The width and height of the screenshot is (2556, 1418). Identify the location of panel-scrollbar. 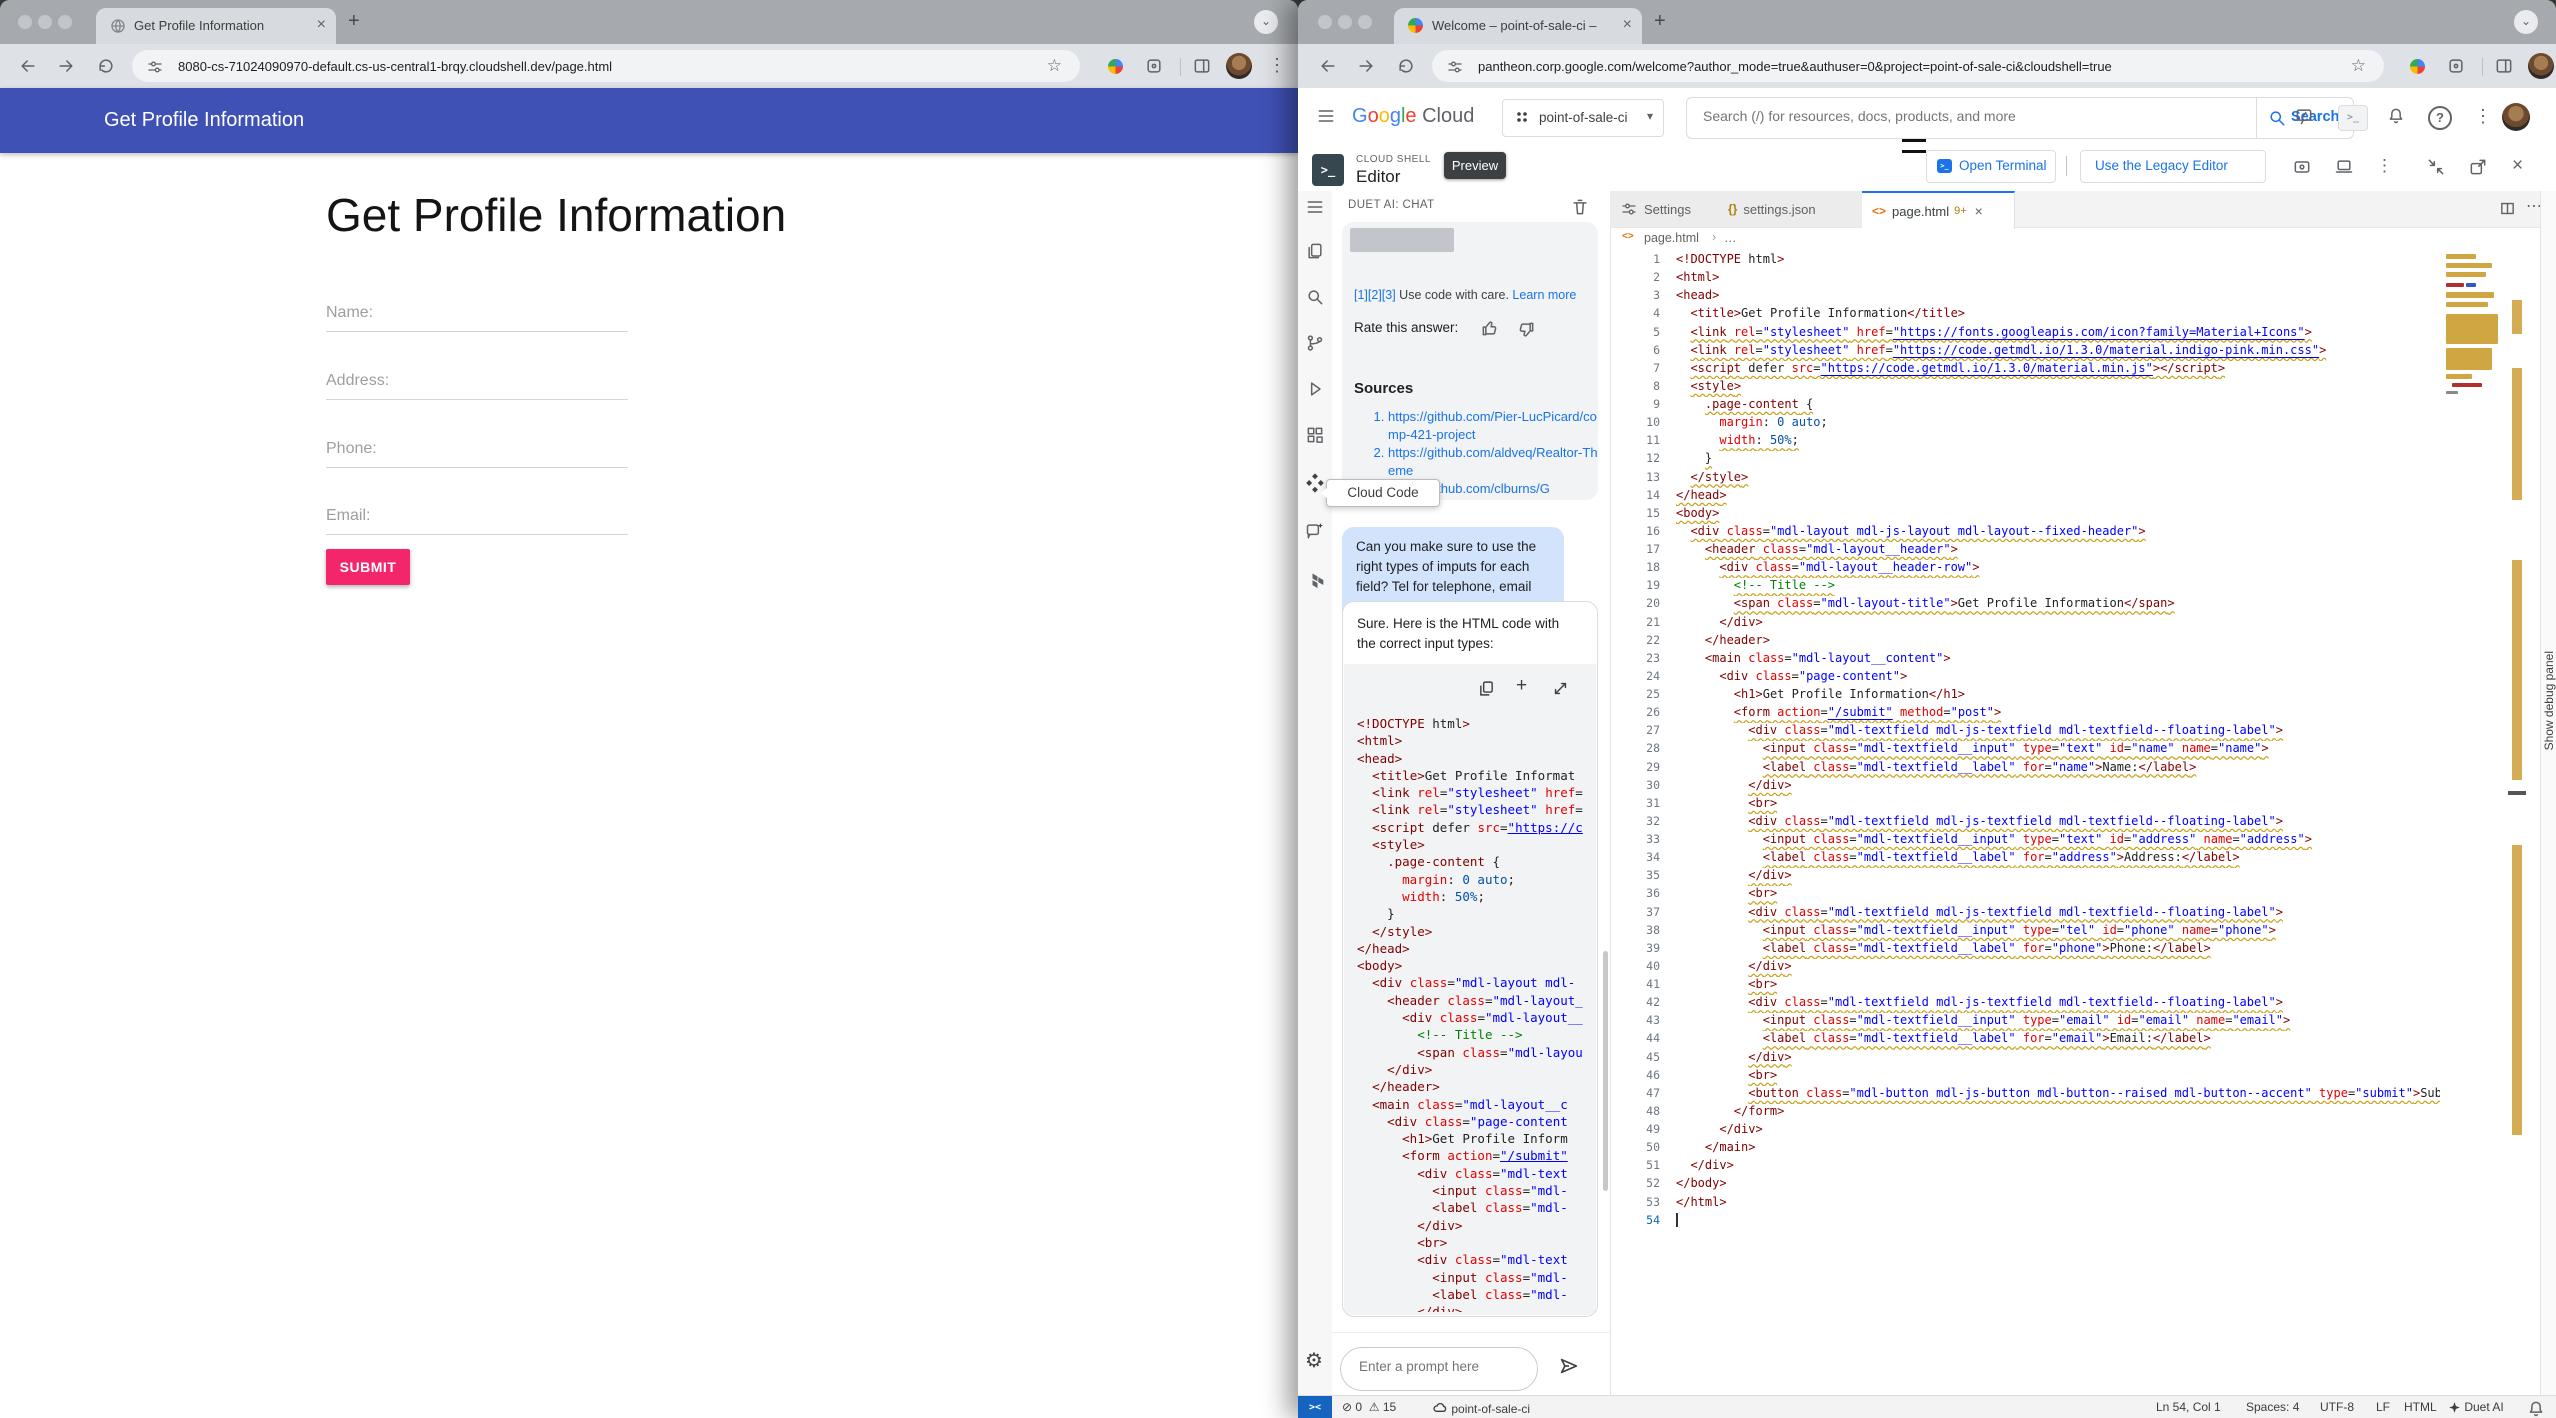
(1605, 1071).